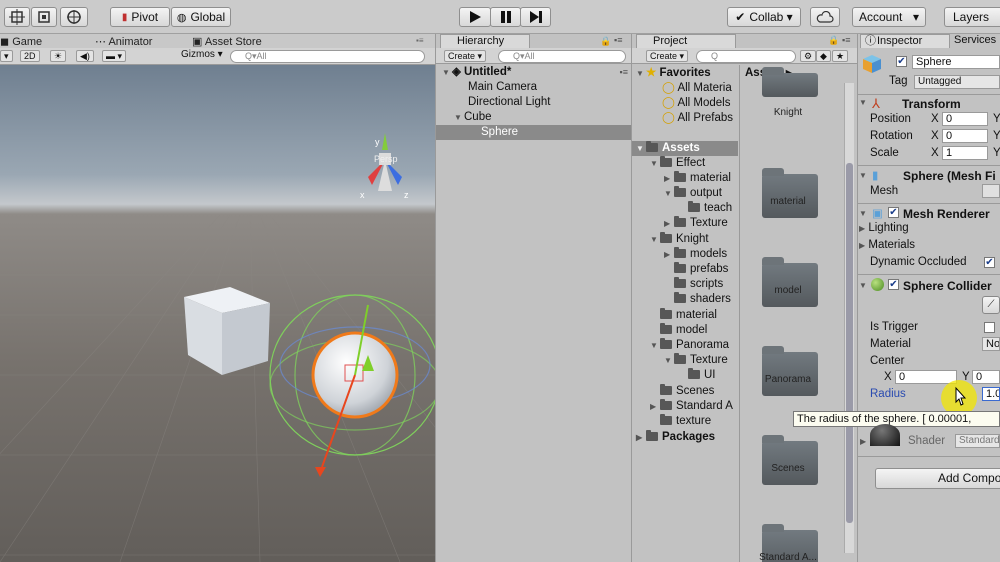 This screenshot has height=562, width=1000. What do you see at coordinates (688, 315) in the screenshot?
I see `tree-item: material` at bounding box center [688, 315].